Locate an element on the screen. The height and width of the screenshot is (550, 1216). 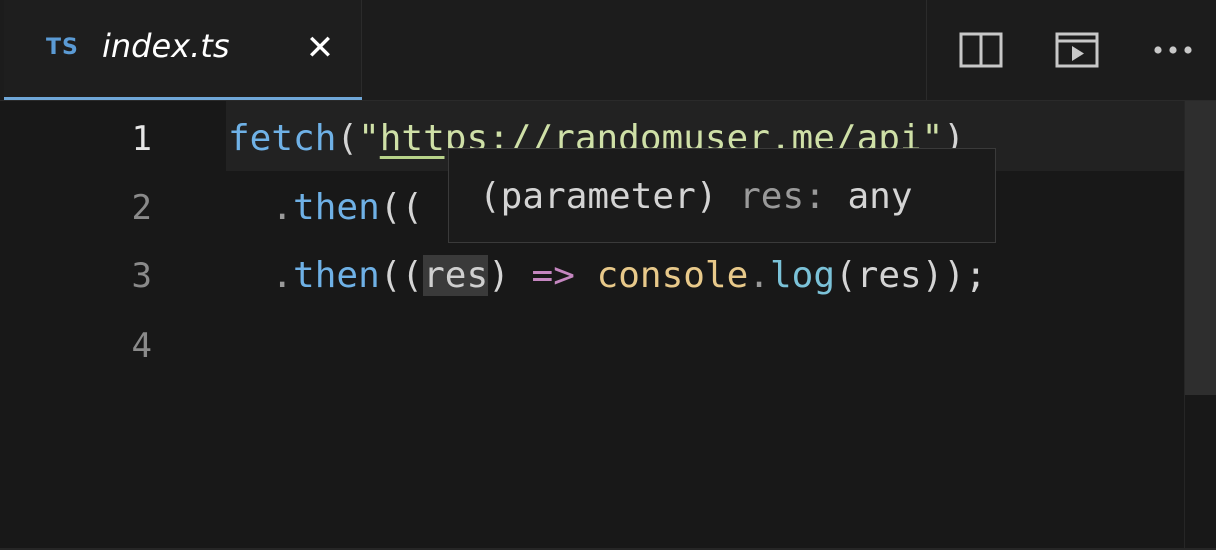
code-line-3: .then((res) => console.log(res)); is located at coordinates (607, 276).